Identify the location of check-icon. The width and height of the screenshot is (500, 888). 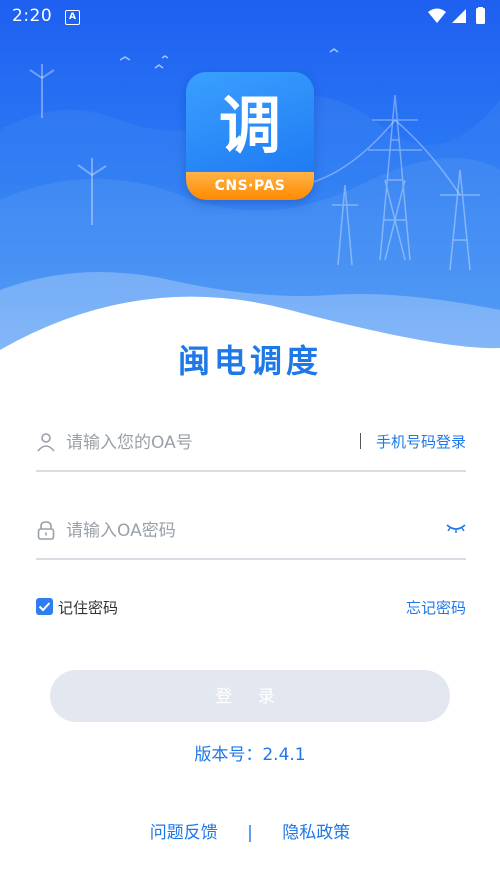
(44, 607).